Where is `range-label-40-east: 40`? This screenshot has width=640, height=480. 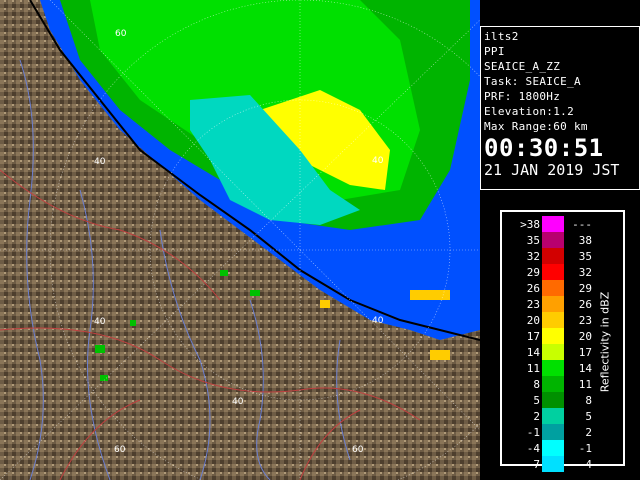 range-label-40-east: 40 is located at coordinates (378, 321).